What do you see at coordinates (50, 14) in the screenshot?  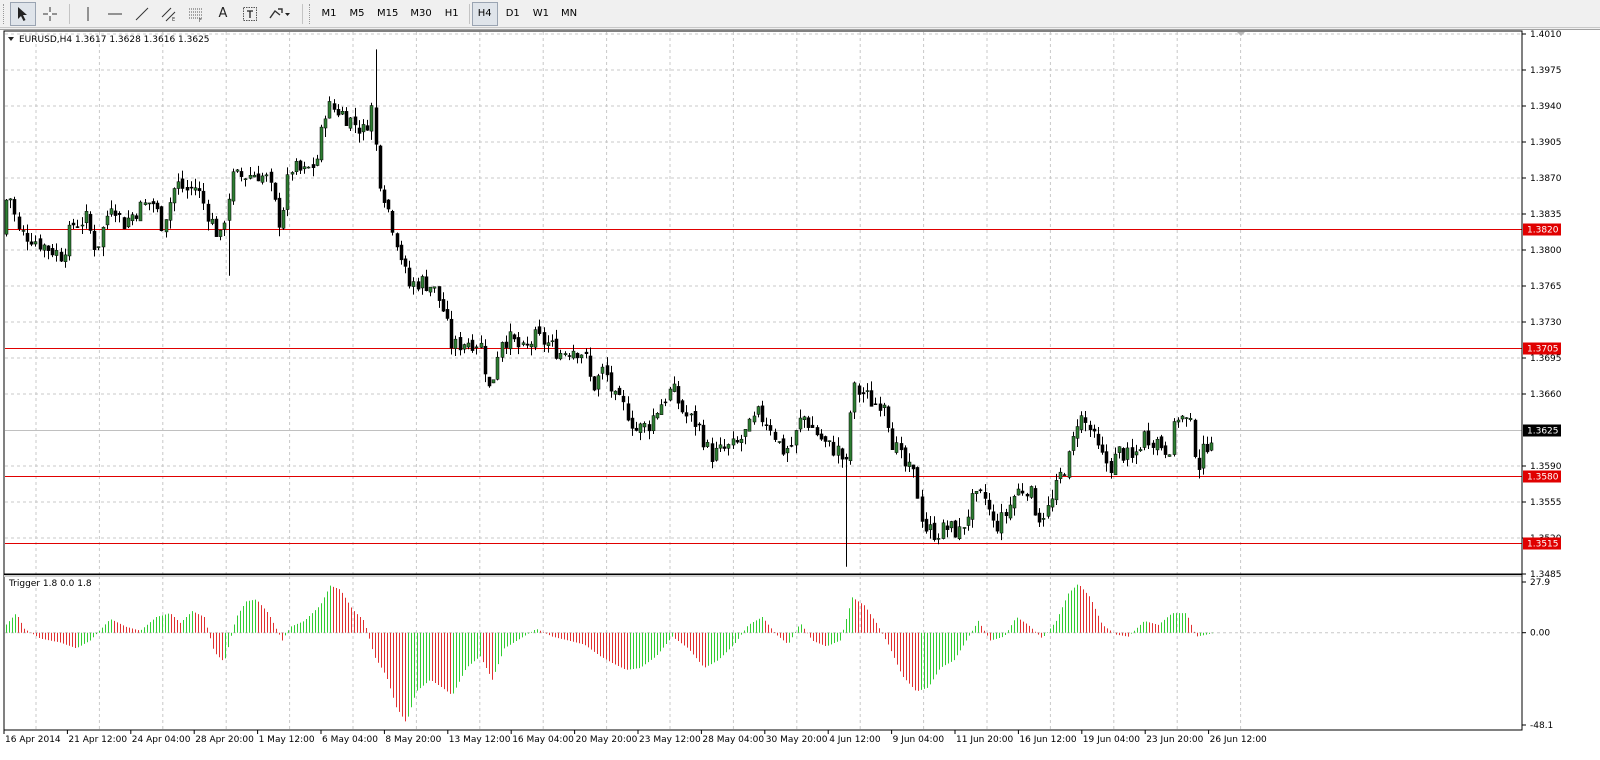 I see `crosshair-tool-button` at bounding box center [50, 14].